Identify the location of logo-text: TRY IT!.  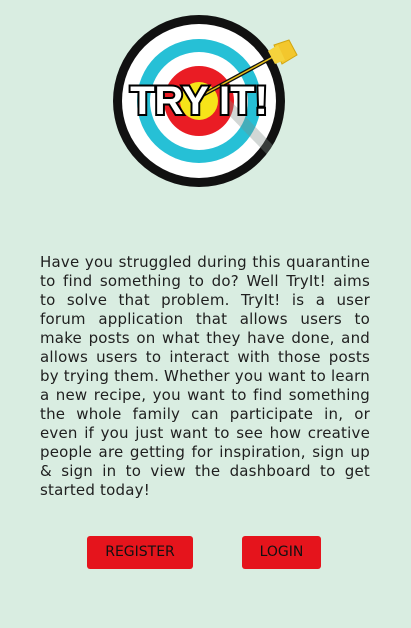
(199, 101).